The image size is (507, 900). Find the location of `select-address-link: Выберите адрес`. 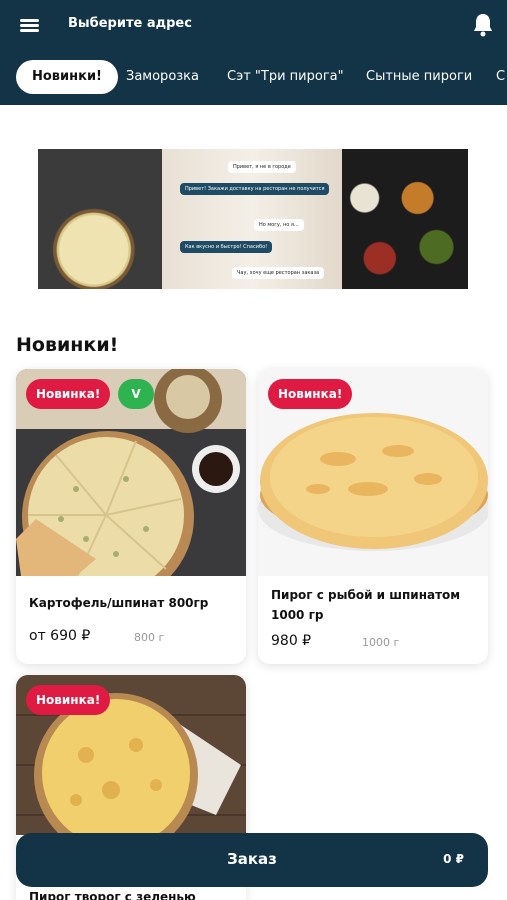

select-address-link: Выберите адрес is located at coordinates (130, 23).